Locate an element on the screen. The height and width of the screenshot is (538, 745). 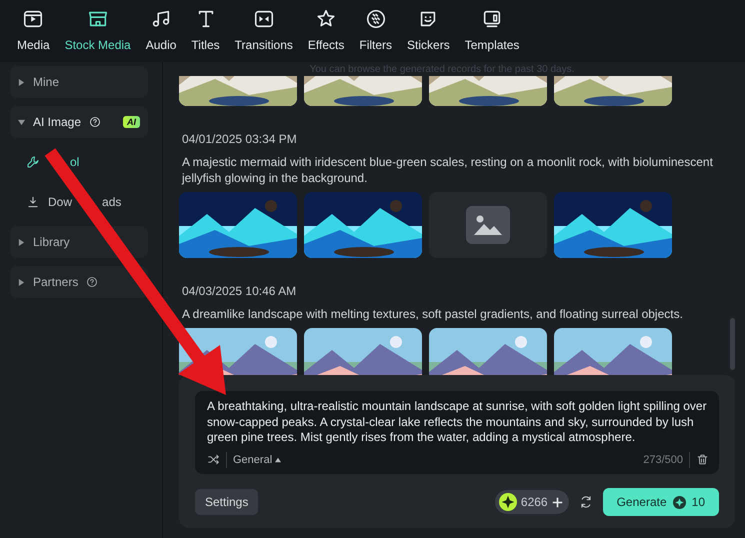
sidebar-item: AI Image AI is located at coordinates (79, 122).